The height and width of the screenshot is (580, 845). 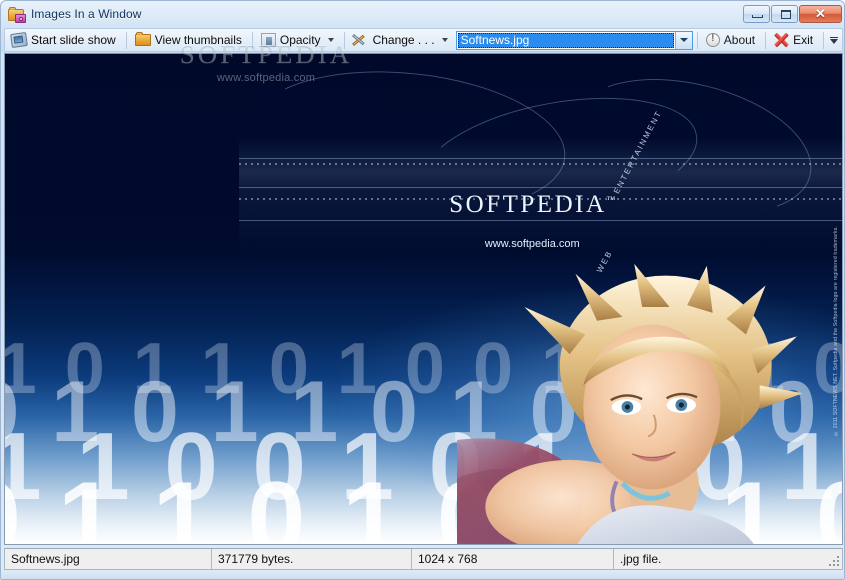 What do you see at coordinates (739, 40) in the screenshot?
I see `about-label: About` at bounding box center [739, 40].